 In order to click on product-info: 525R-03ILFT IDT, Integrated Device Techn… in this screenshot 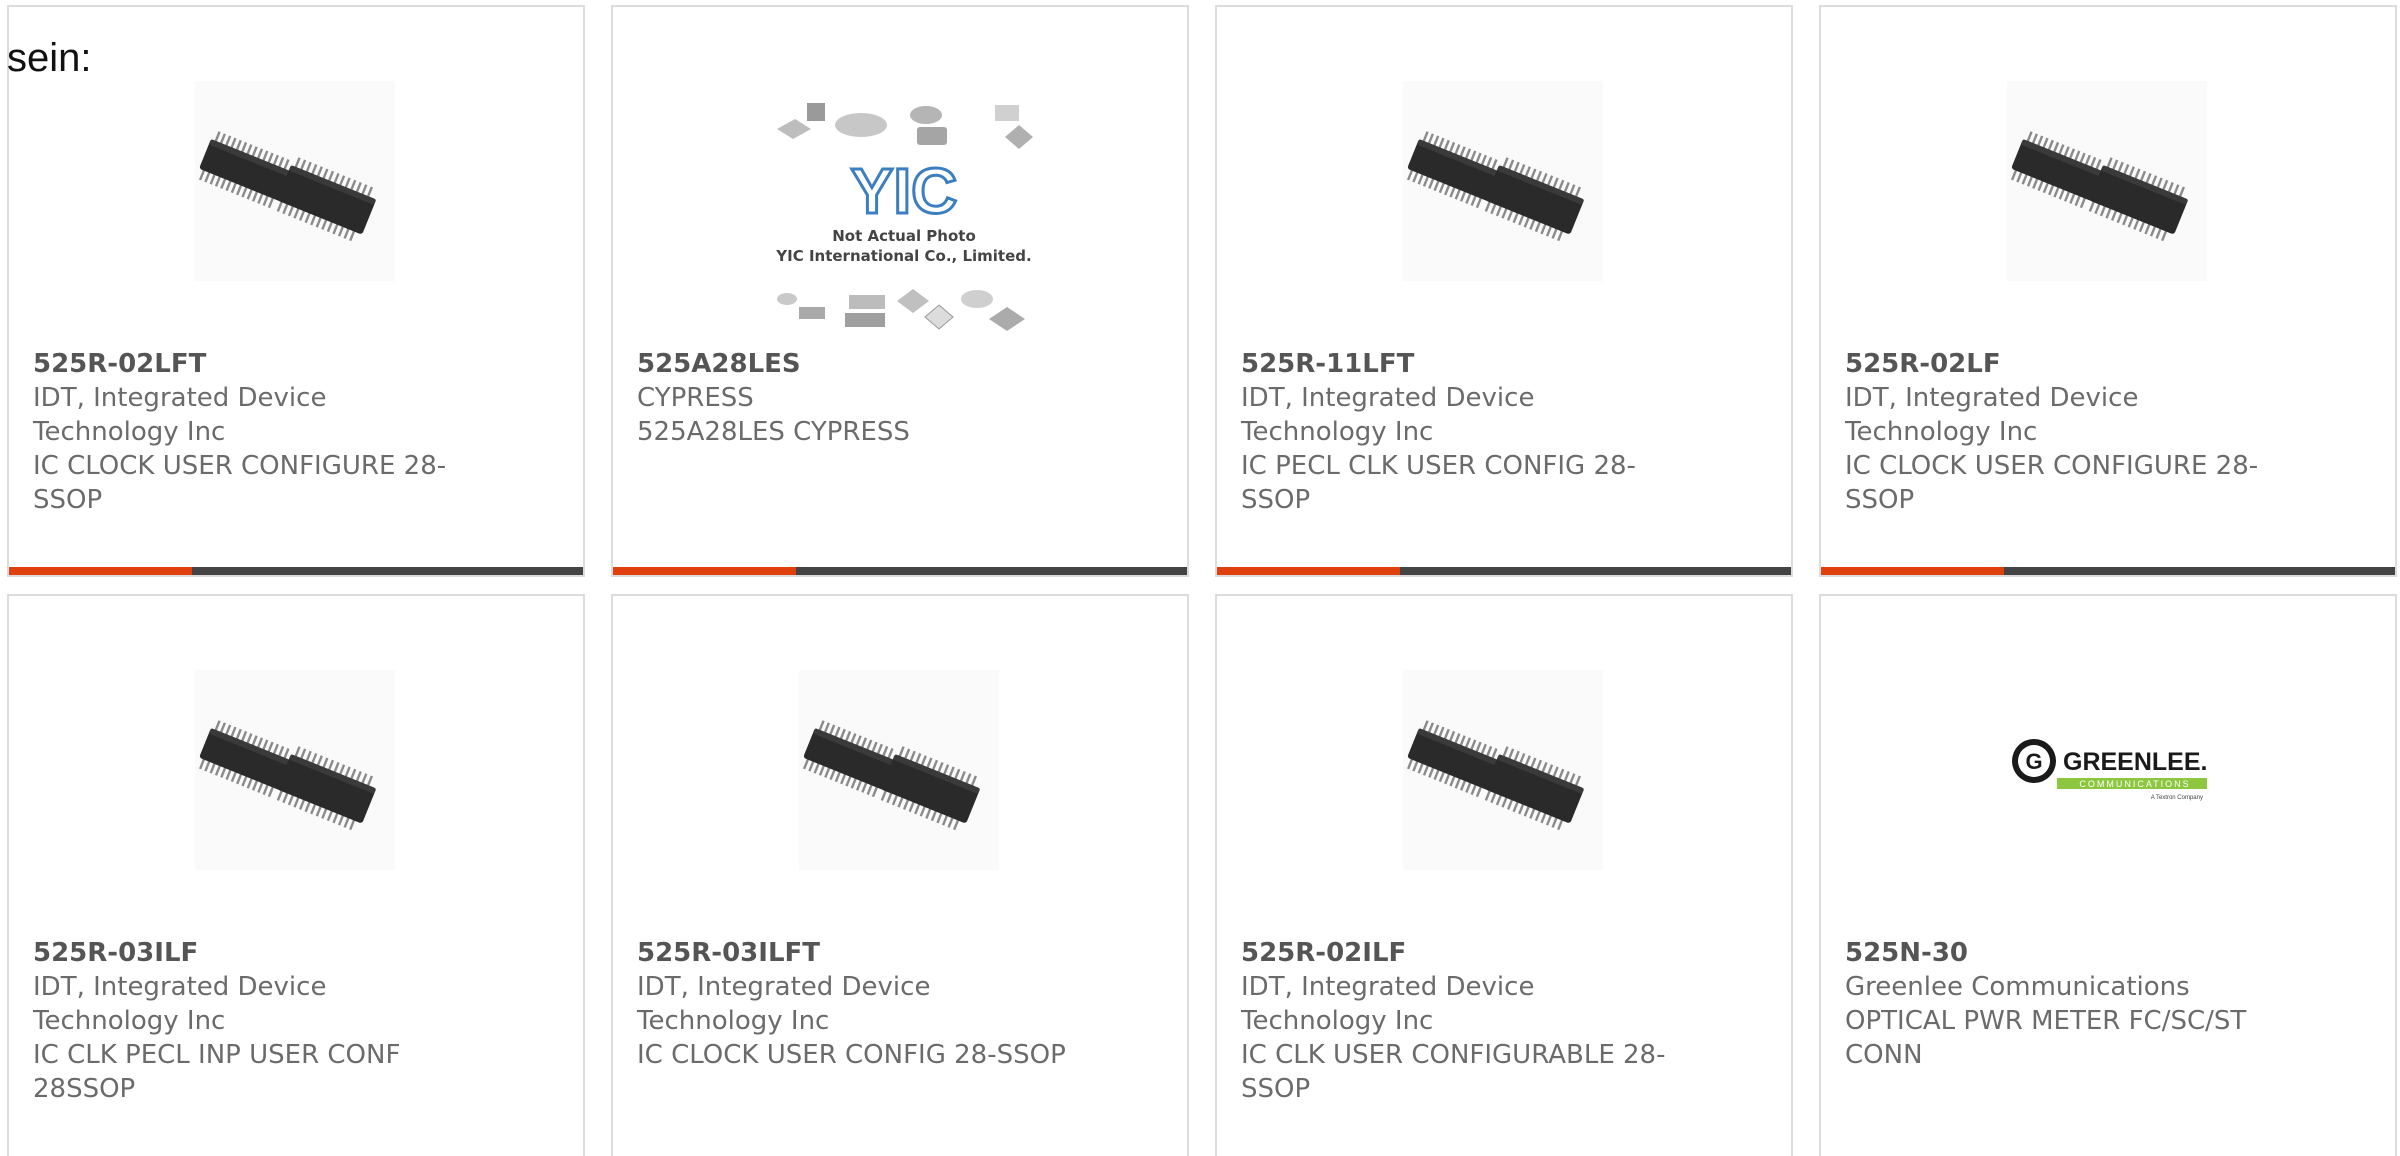, I will do `click(857, 1004)`.